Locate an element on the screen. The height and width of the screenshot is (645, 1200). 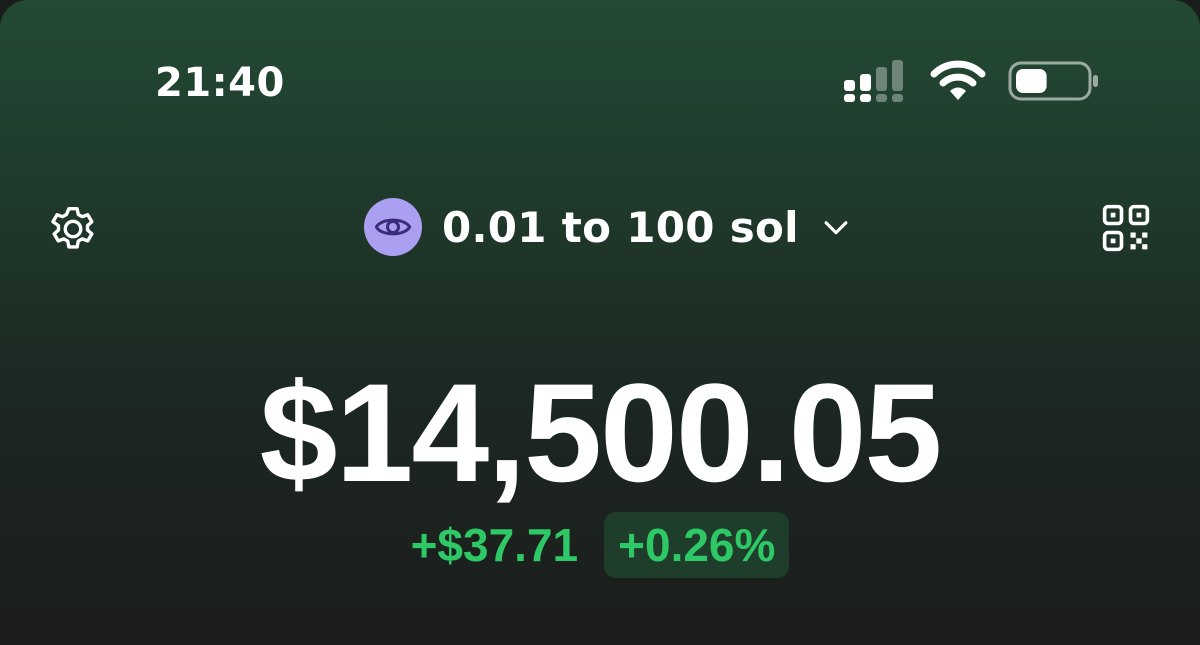
wifi-icon is located at coordinates (958, 80).